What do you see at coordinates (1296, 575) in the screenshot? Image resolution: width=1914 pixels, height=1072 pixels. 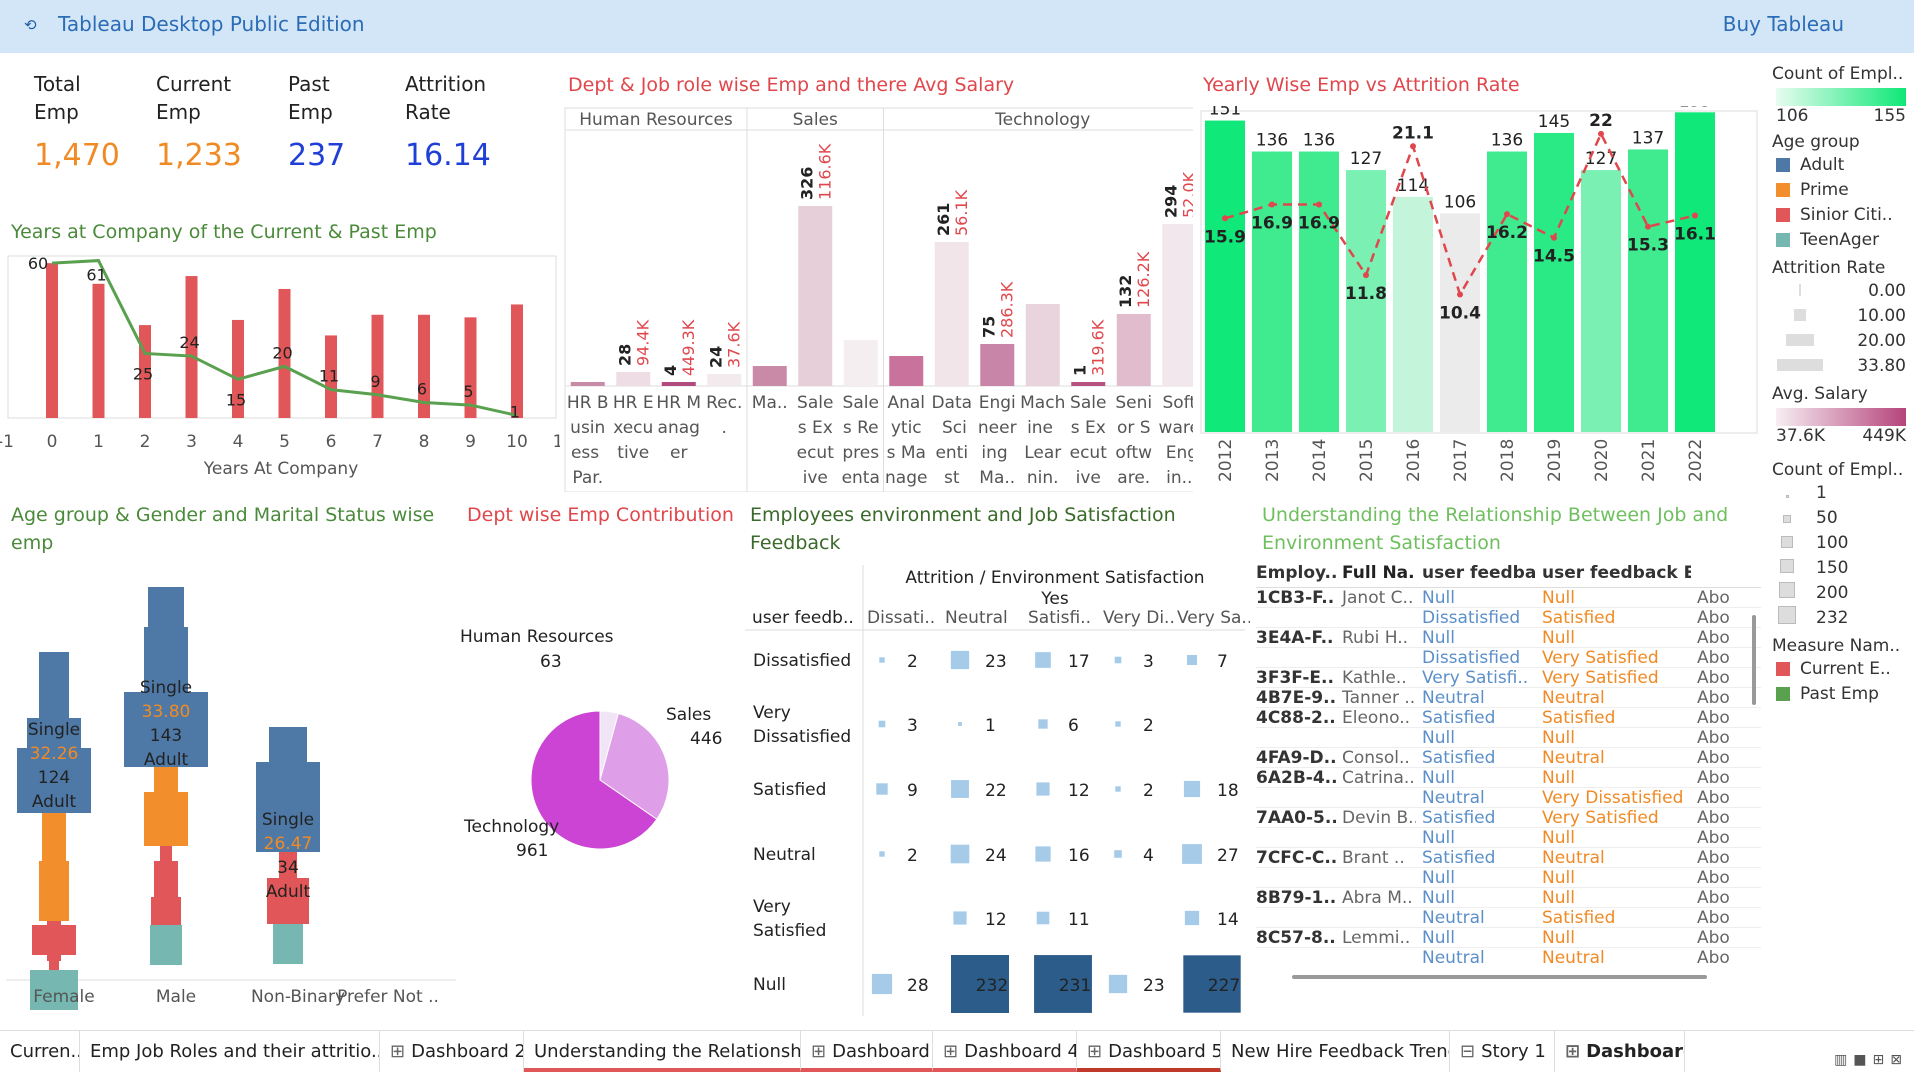 I see `col-header: Employ..` at bounding box center [1296, 575].